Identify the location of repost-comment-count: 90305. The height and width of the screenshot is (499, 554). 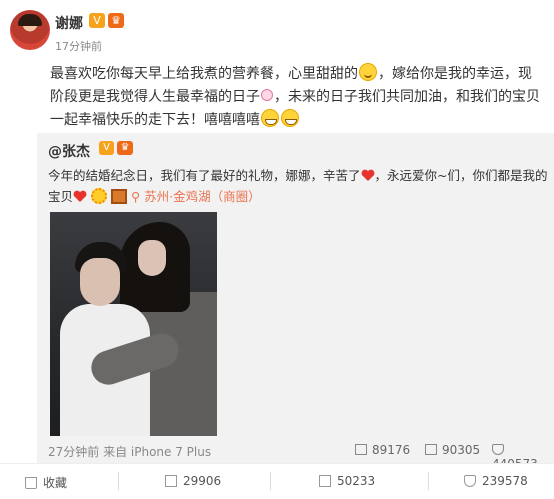
(452, 450).